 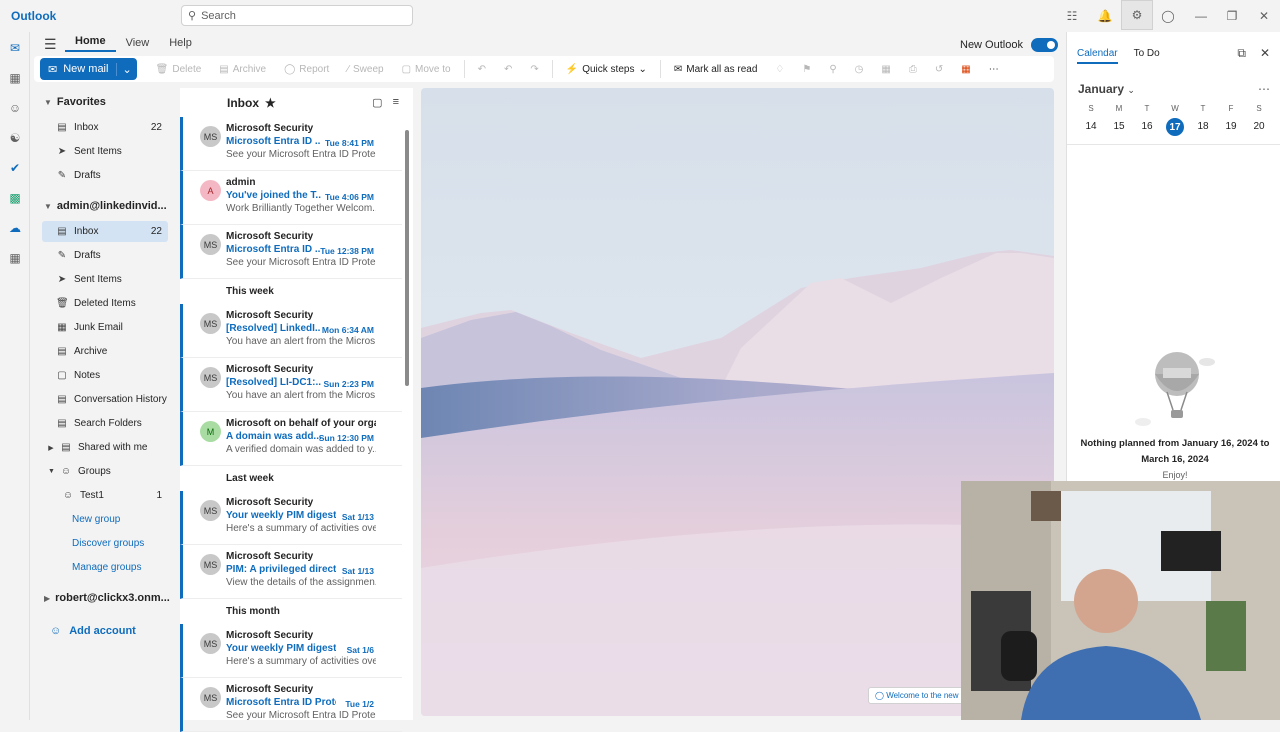 I want to click on select-icon: ▢, so click(x=377, y=102).